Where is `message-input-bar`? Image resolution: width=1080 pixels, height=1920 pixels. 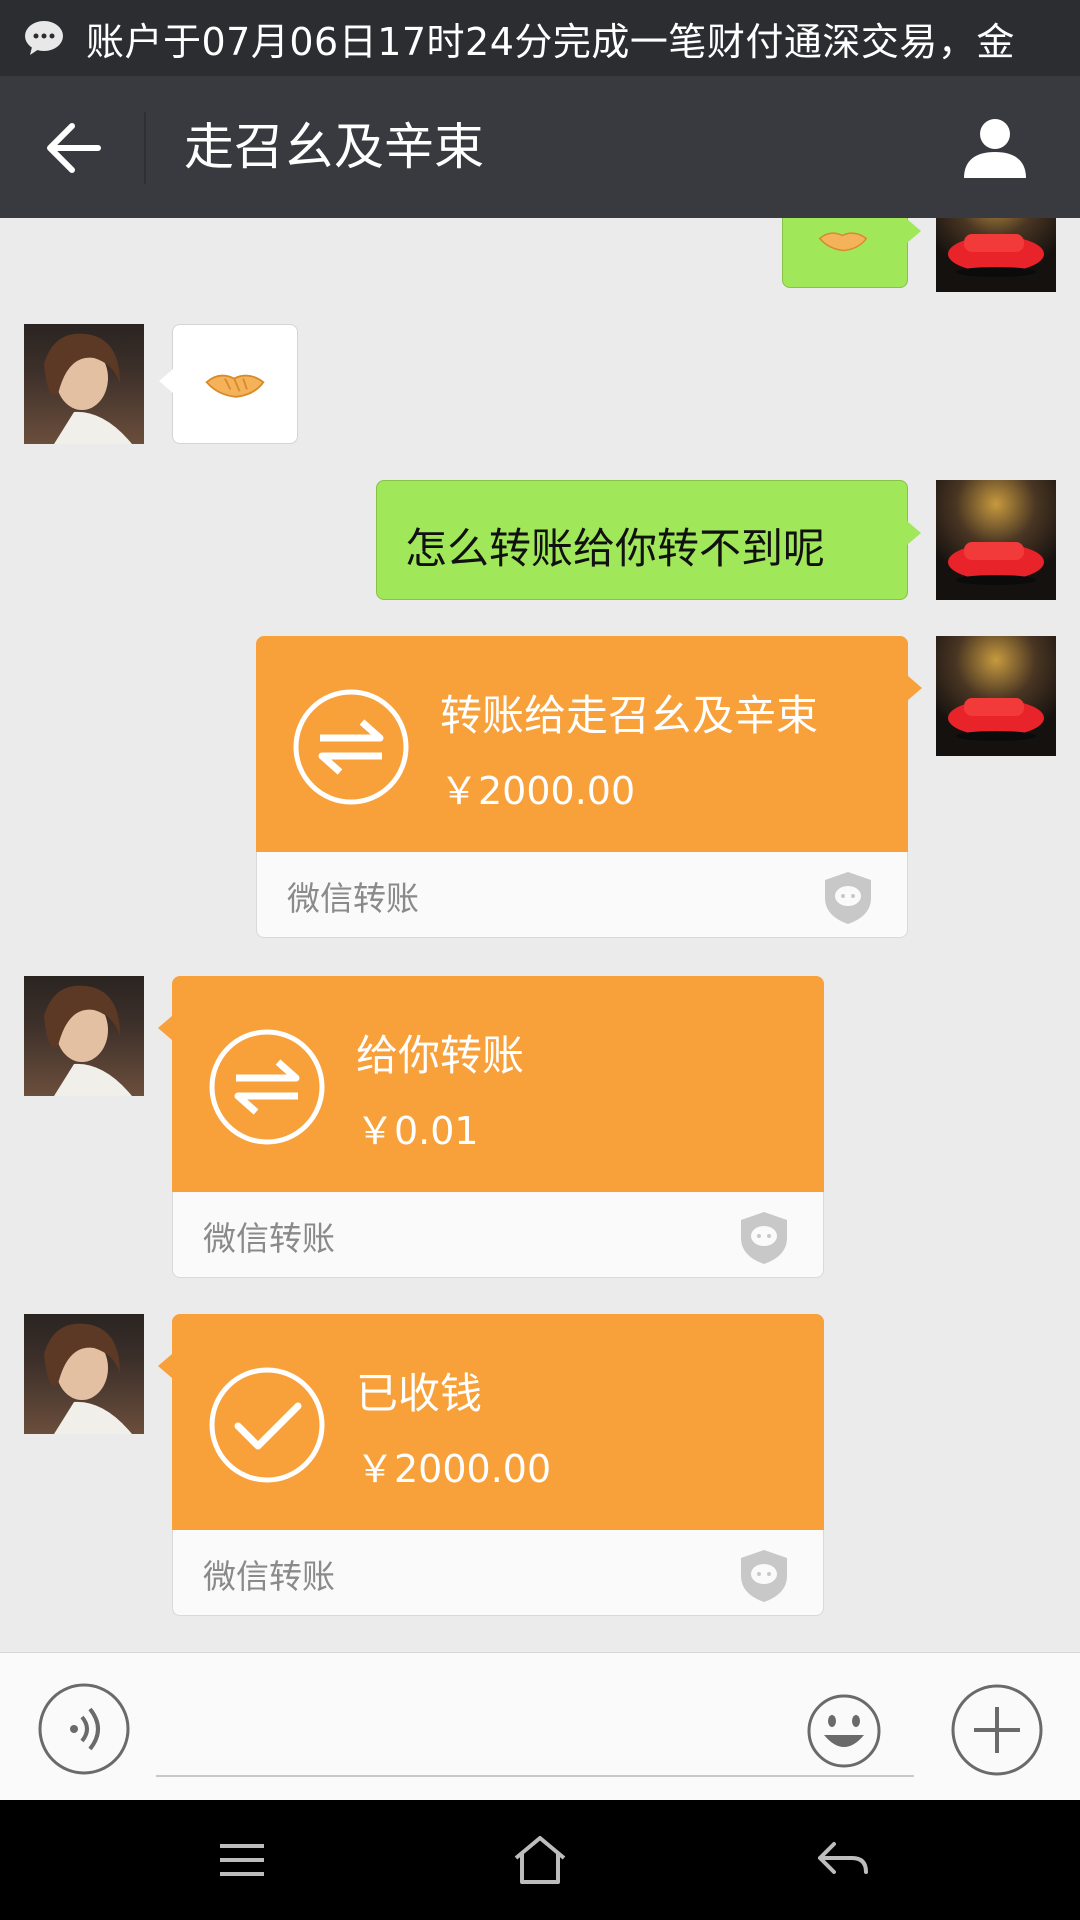 message-input-bar is located at coordinates (540, 1726).